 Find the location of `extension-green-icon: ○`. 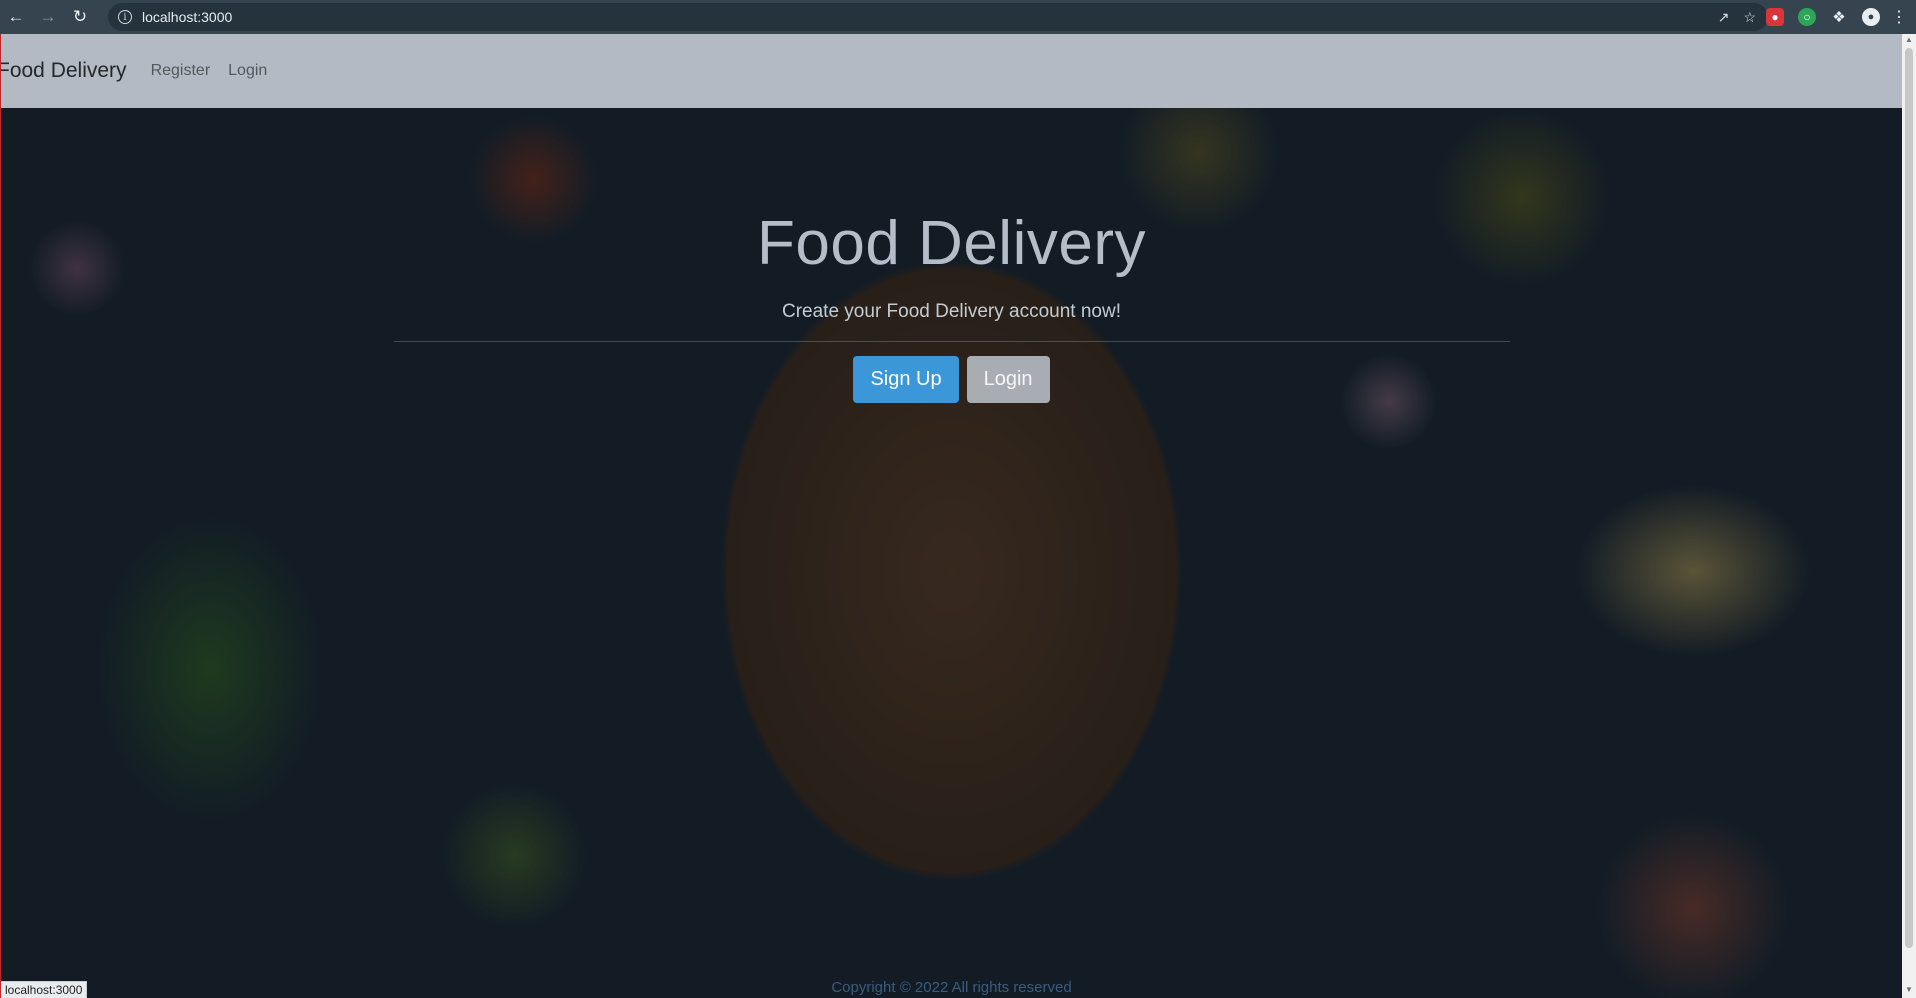

extension-green-icon: ○ is located at coordinates (1807, 17).